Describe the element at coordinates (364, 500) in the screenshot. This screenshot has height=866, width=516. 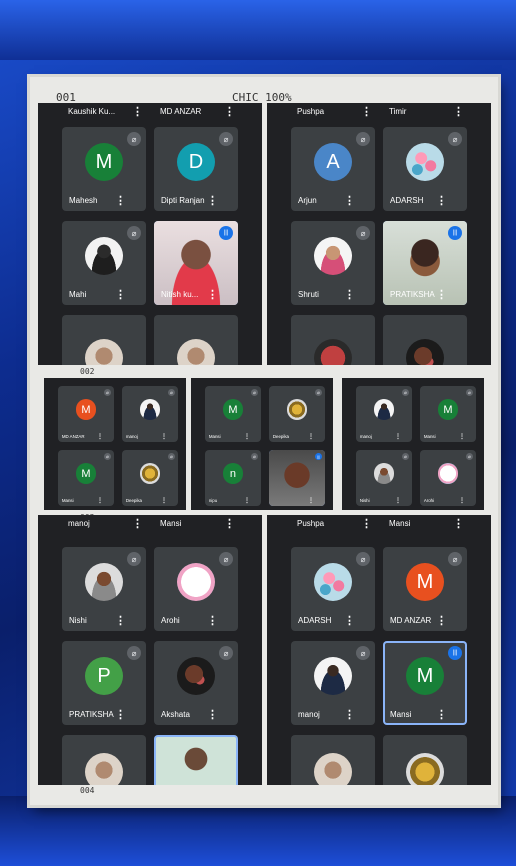
I see `participant-name: Nishi` at that location.